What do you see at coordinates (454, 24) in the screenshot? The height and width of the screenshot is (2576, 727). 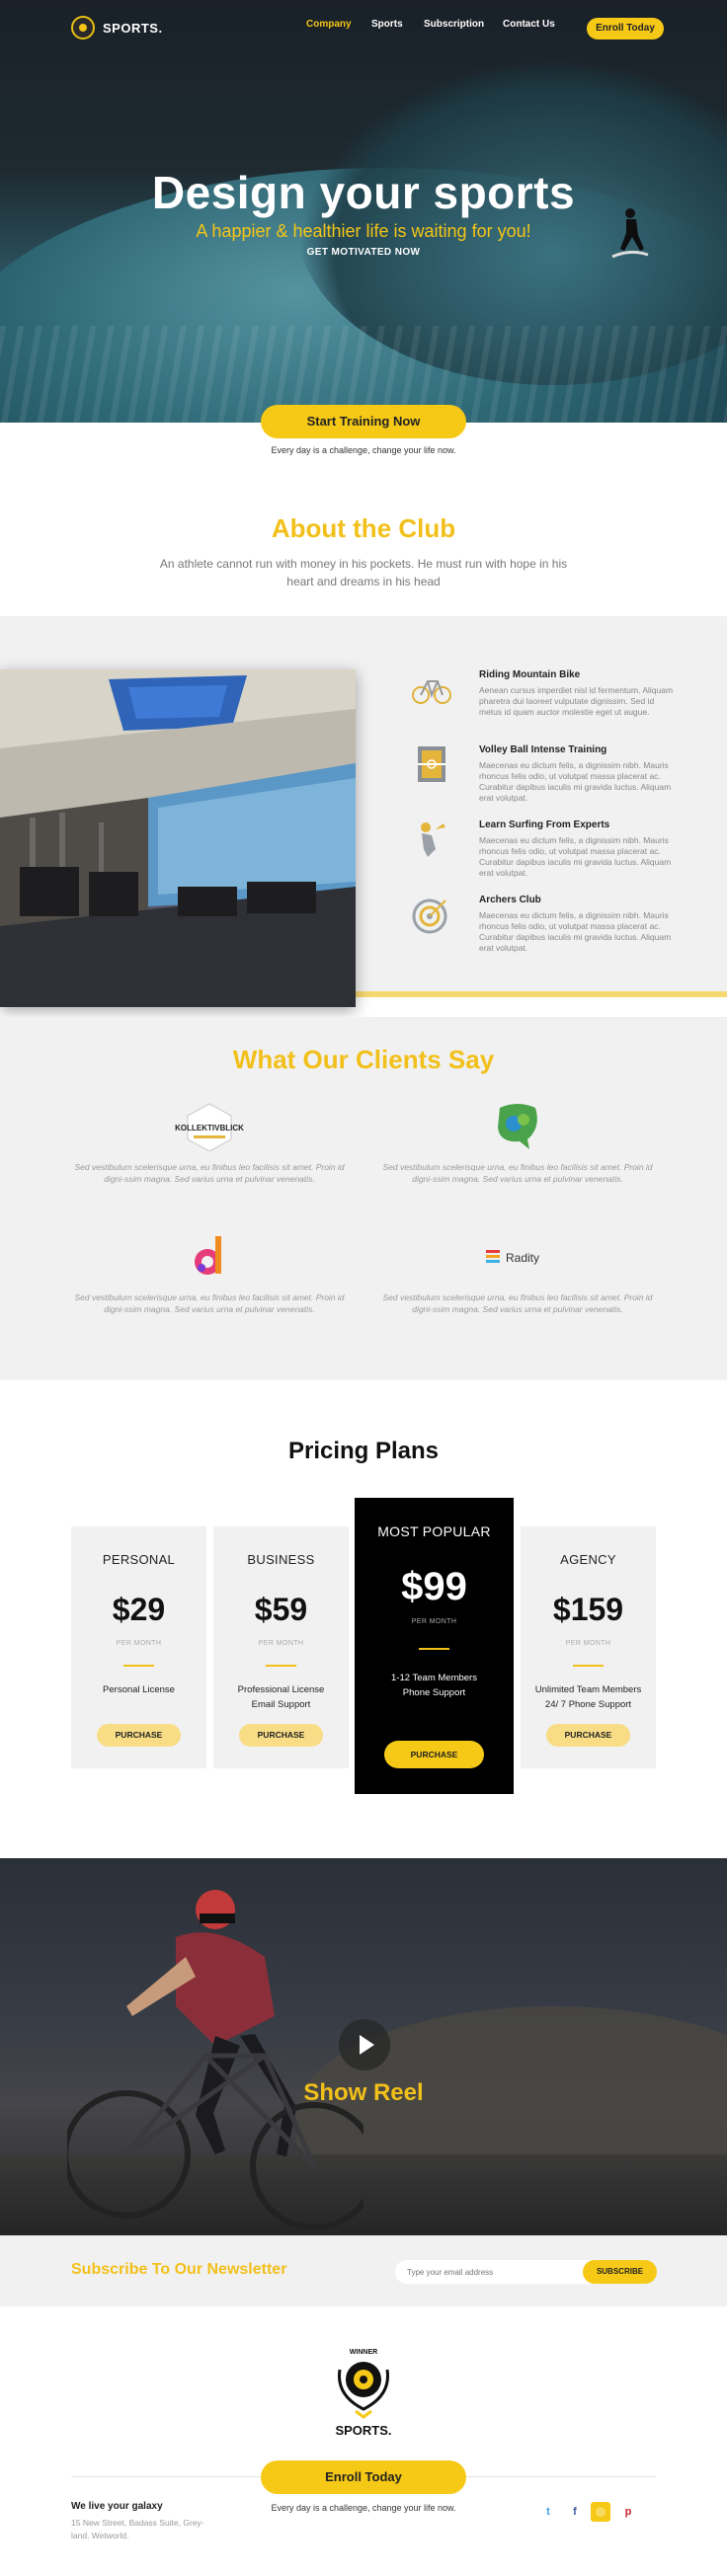 I see `nav-subscription: Subscription` at bounding box center [454, 24].